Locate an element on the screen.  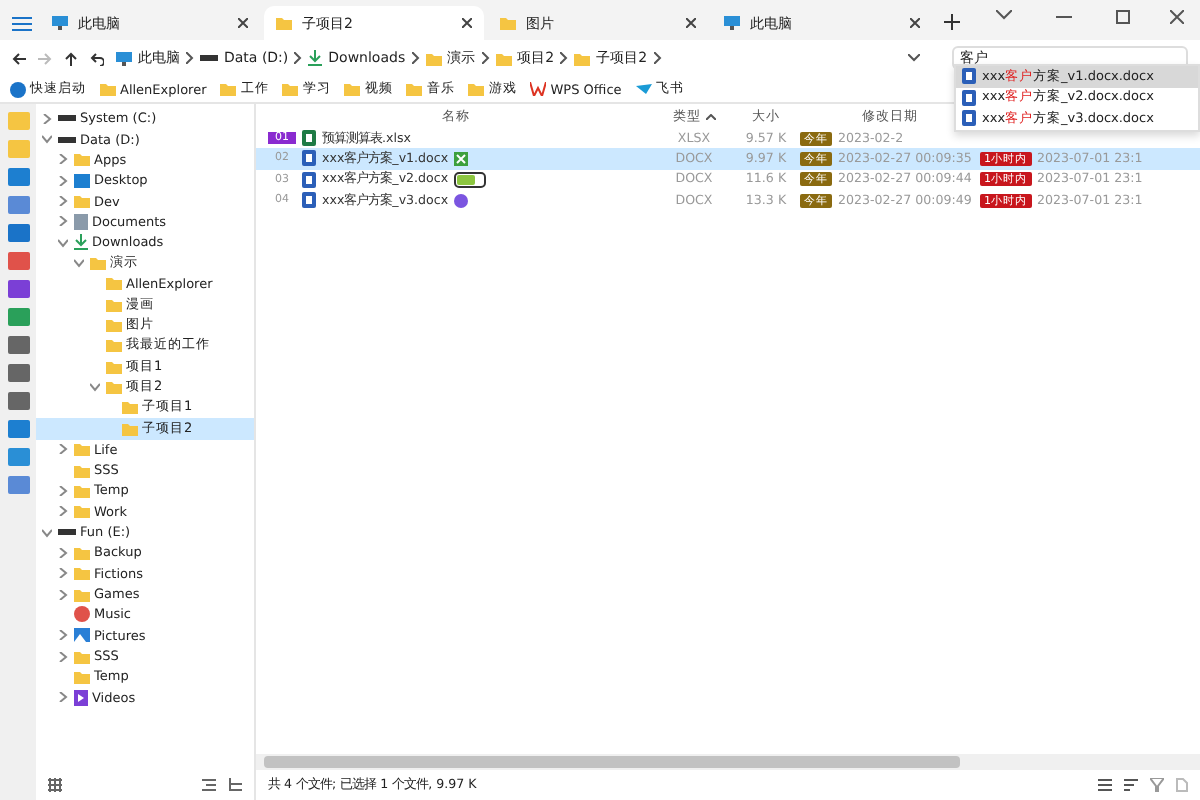
filter-icon is located at coordinates (1157, 785).